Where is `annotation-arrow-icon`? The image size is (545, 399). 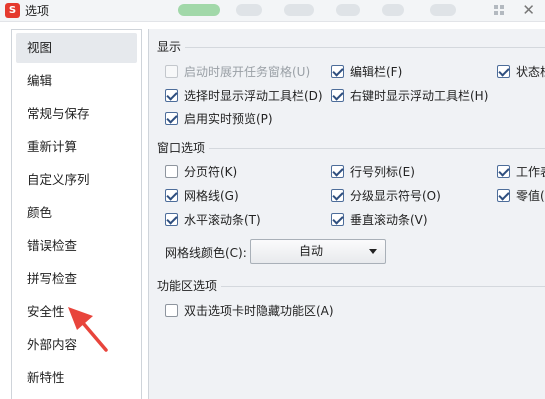
annotation-arrow-icon is located at coordinates (88, 329).